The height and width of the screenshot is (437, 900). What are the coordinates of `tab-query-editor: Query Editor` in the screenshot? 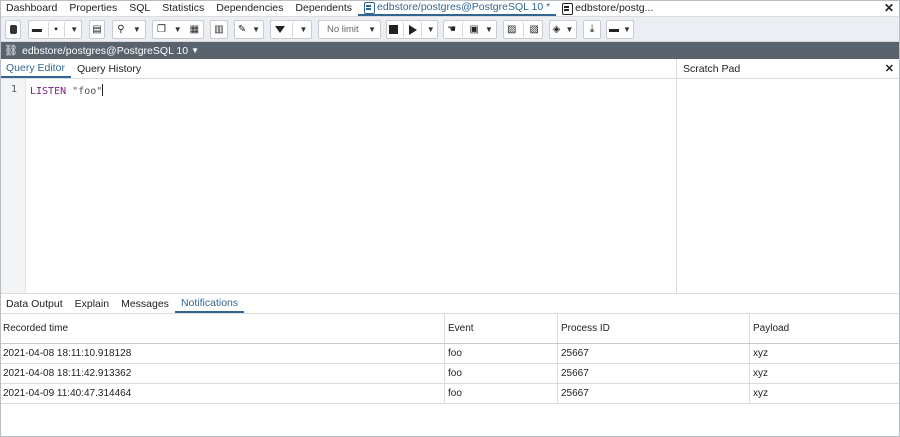 It's located at (35, 68).